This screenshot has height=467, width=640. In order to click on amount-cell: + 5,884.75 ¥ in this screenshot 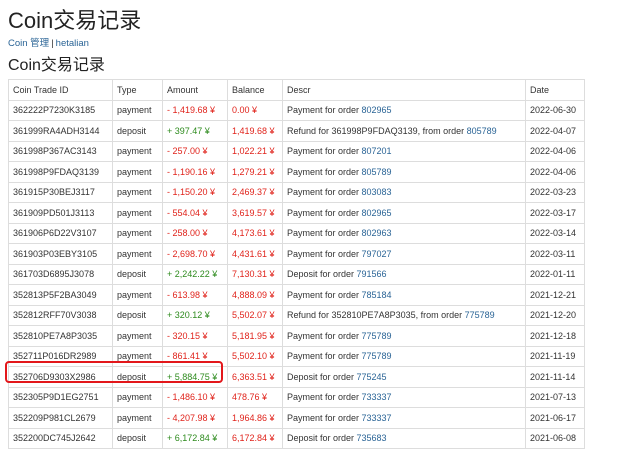, I will do `click(195, 377)`.